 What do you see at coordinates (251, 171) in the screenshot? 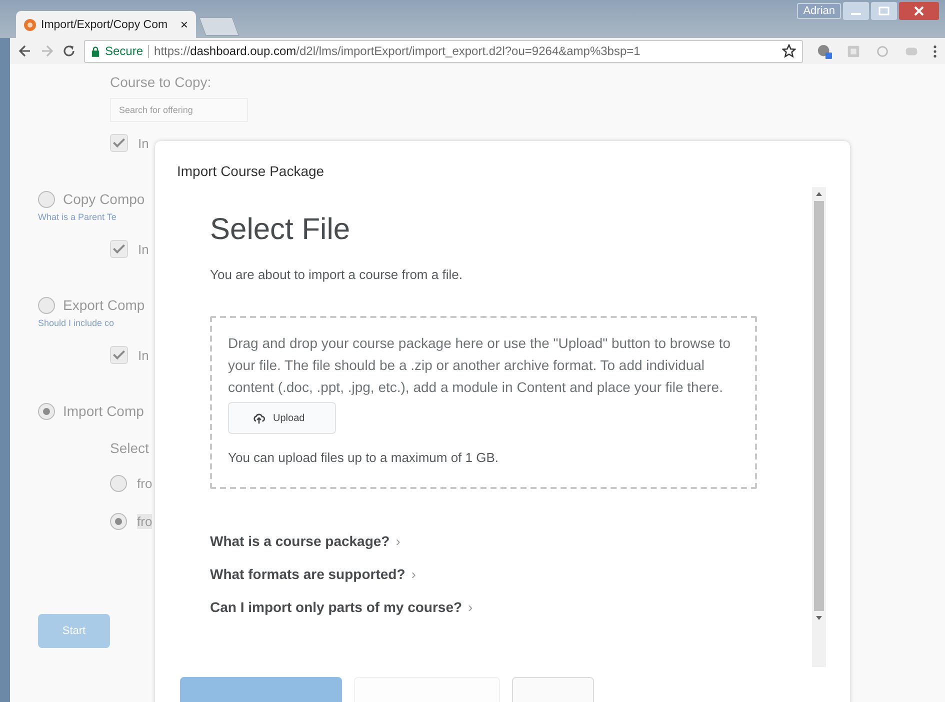
I see `dialog-title: Import Course Package` at bounding box center [251, 171].